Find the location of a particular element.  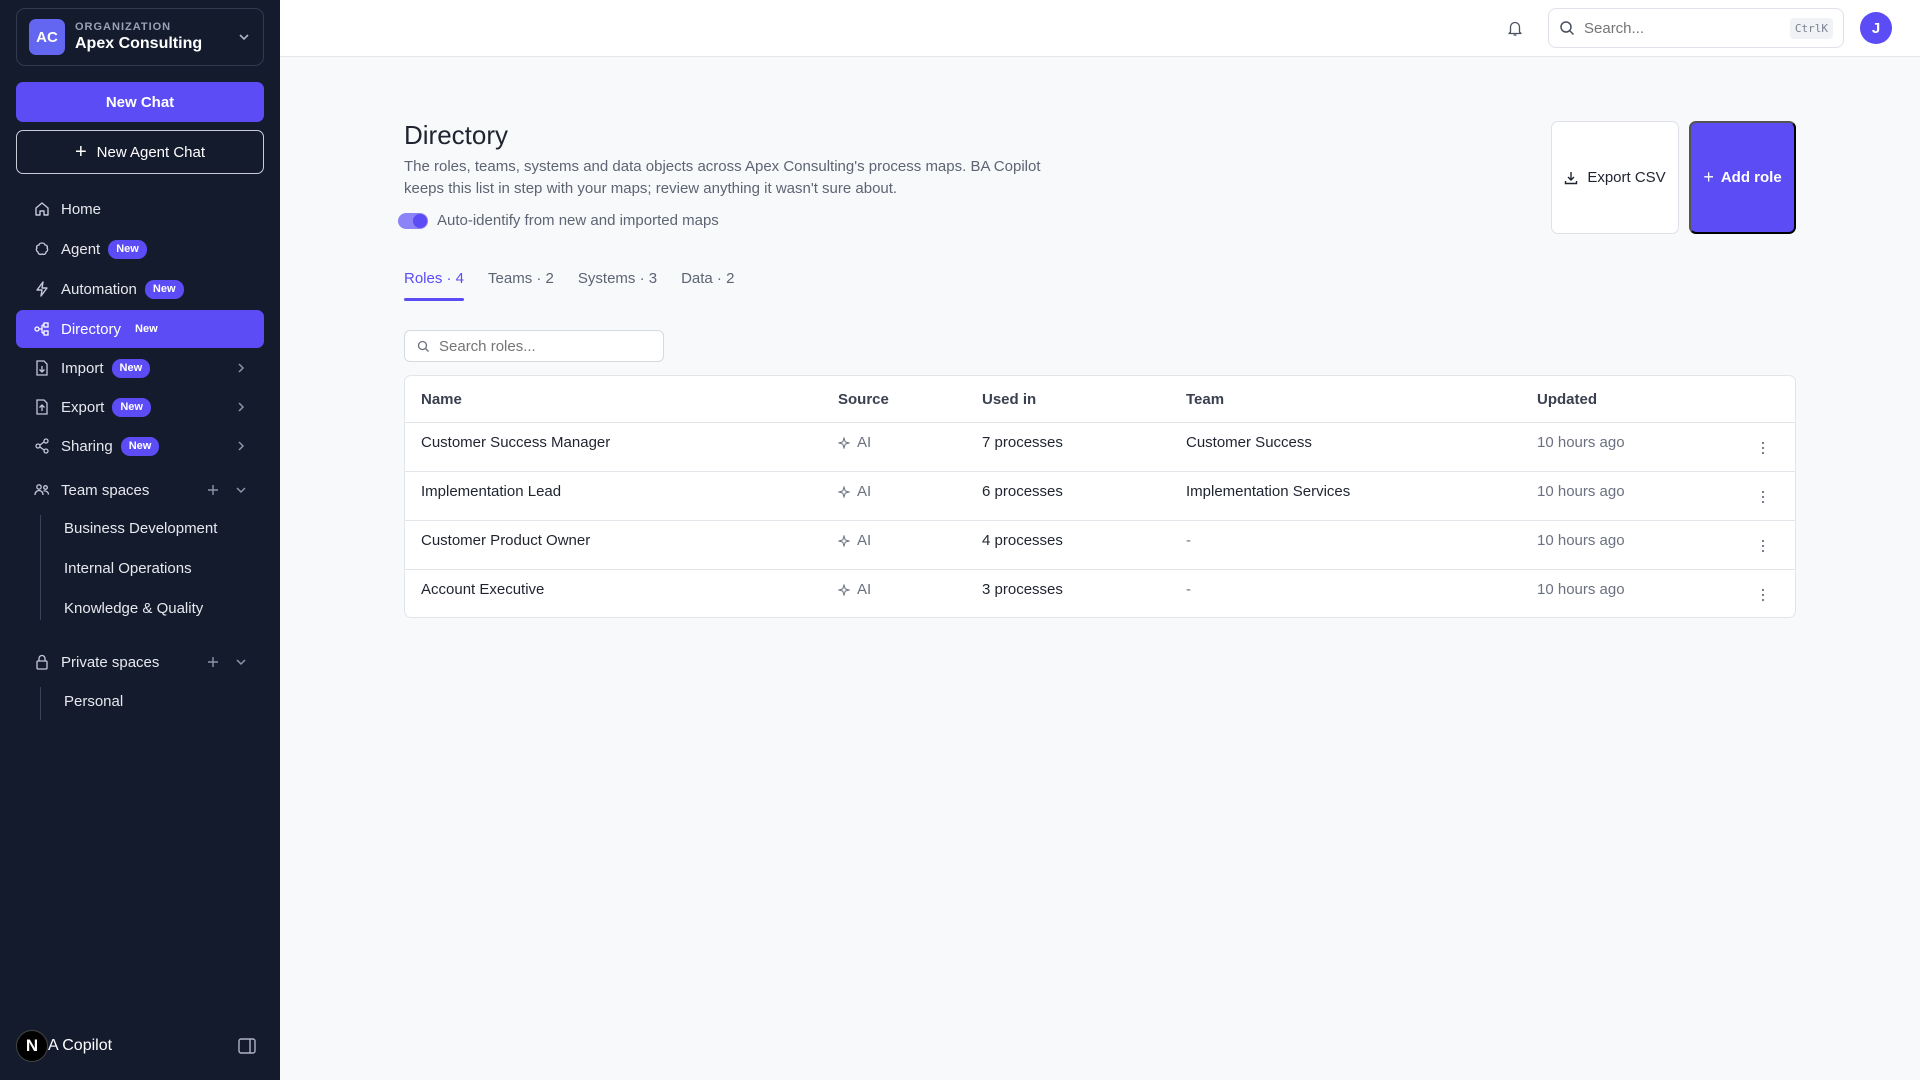

role-name: Customer Product Owner is located at coordinates (505, 540).